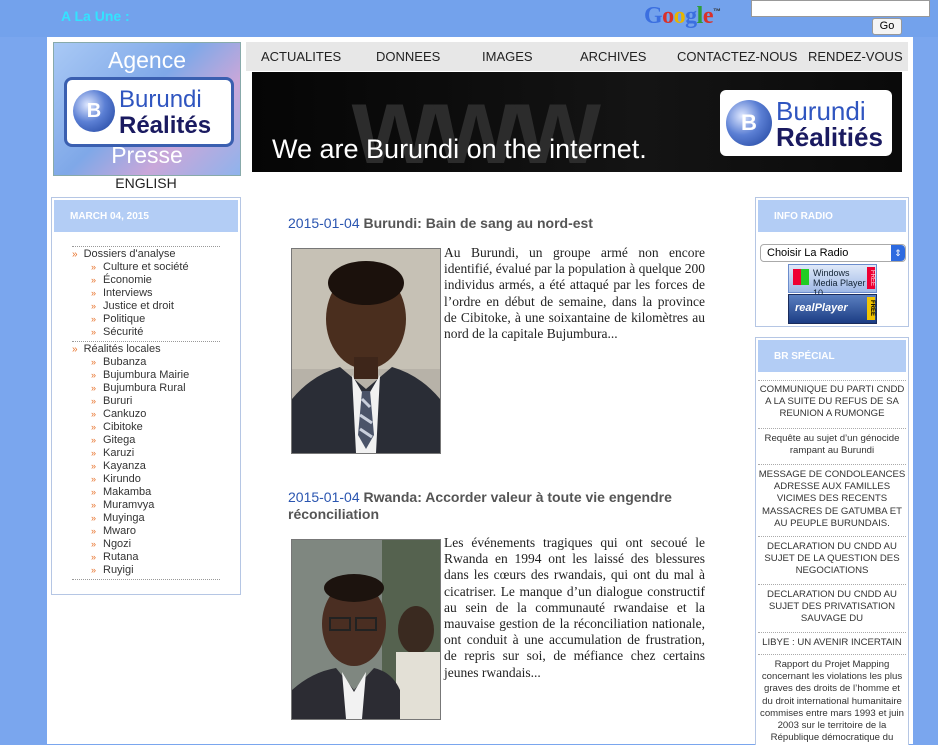 The width and height of the screenshot is (938, 745). What do you see at coordinates (682, 16) in the screenshot?
I see `google-logo: Google™` at bounding box center [682, 16].